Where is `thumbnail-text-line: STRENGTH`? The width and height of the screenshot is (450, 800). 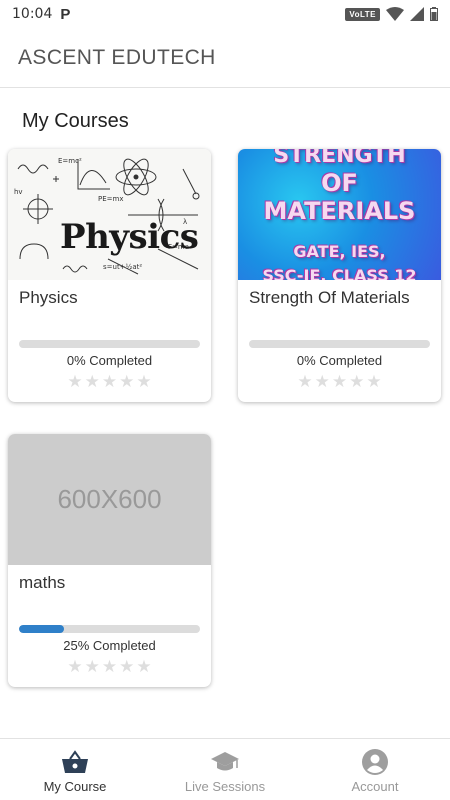 thumbnail-text-line: STRENGTH is located at coordinates (339, 158).